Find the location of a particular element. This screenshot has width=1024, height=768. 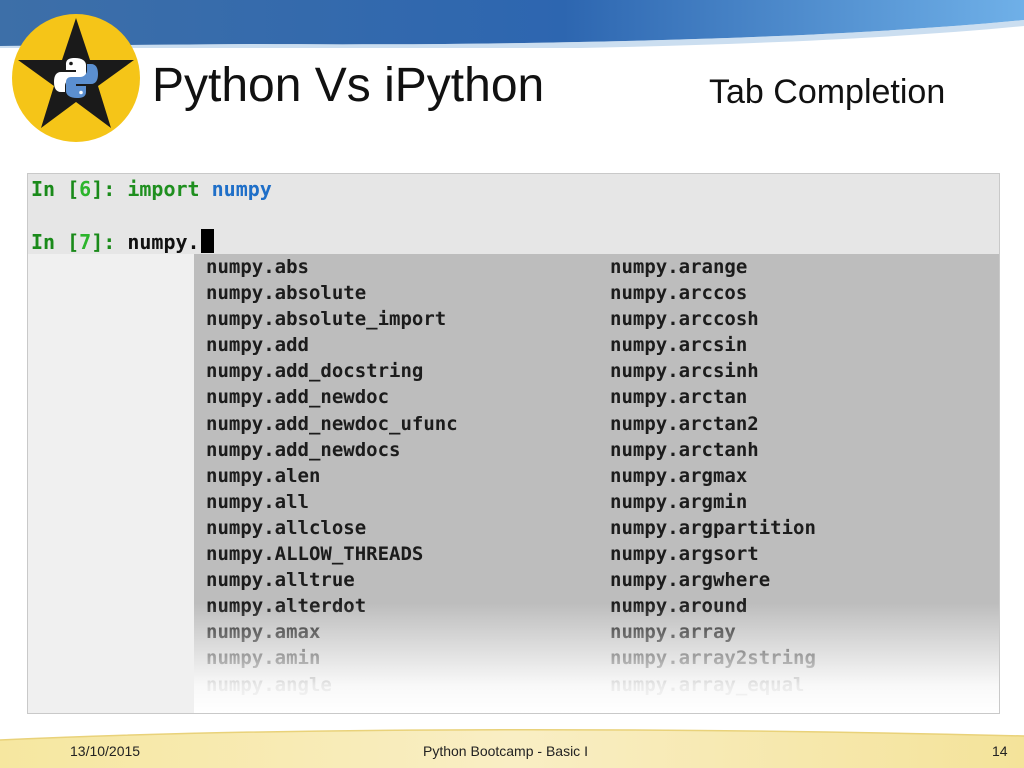

completion-item: numpy.add_newdocs is located at coordinates (332, 450).